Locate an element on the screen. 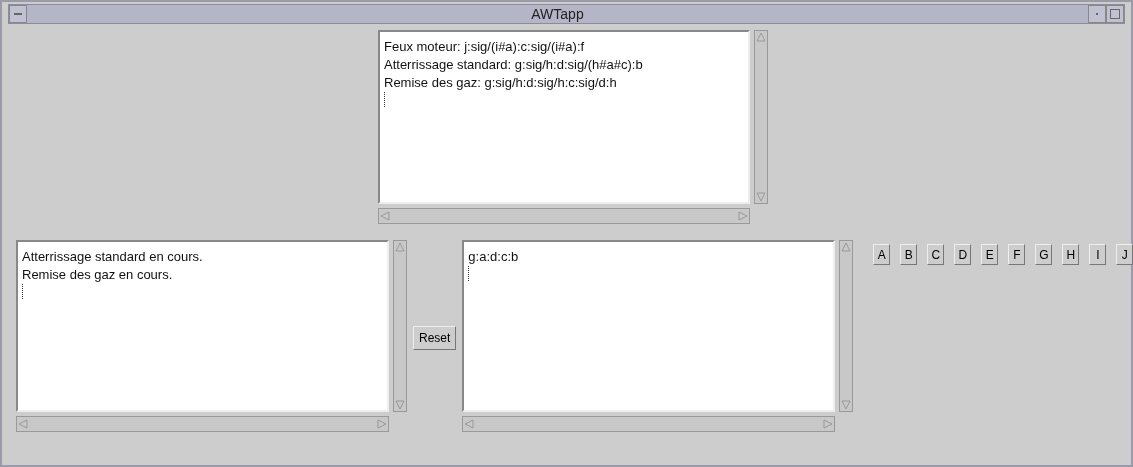 The width and height of the screenshot is (1133, 467). letter-button: I is located at coordinates (1098, 254).